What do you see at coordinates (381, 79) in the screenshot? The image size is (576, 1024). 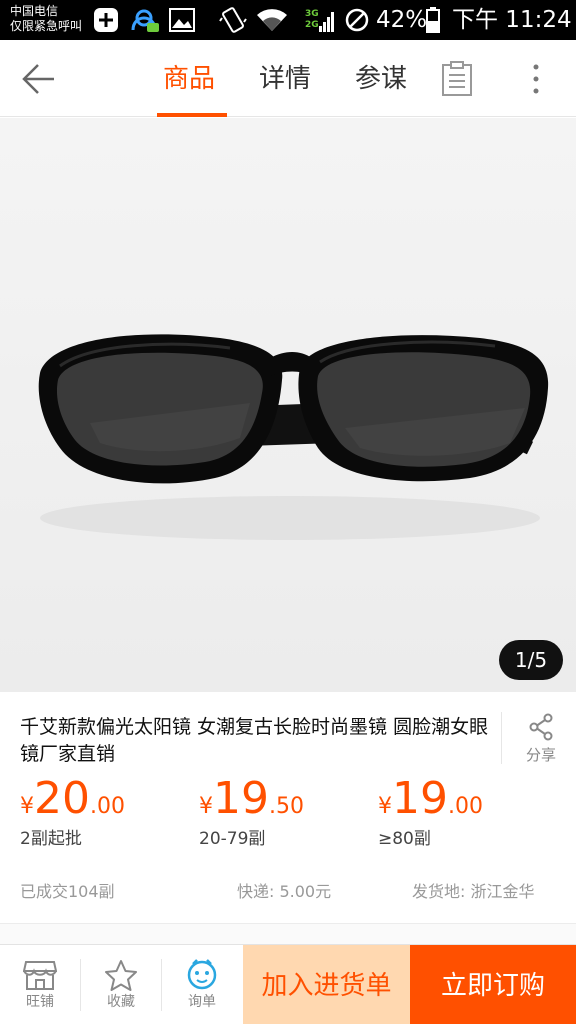 I see `tab-advisor: 参谋` at bounding box center [381, 79].